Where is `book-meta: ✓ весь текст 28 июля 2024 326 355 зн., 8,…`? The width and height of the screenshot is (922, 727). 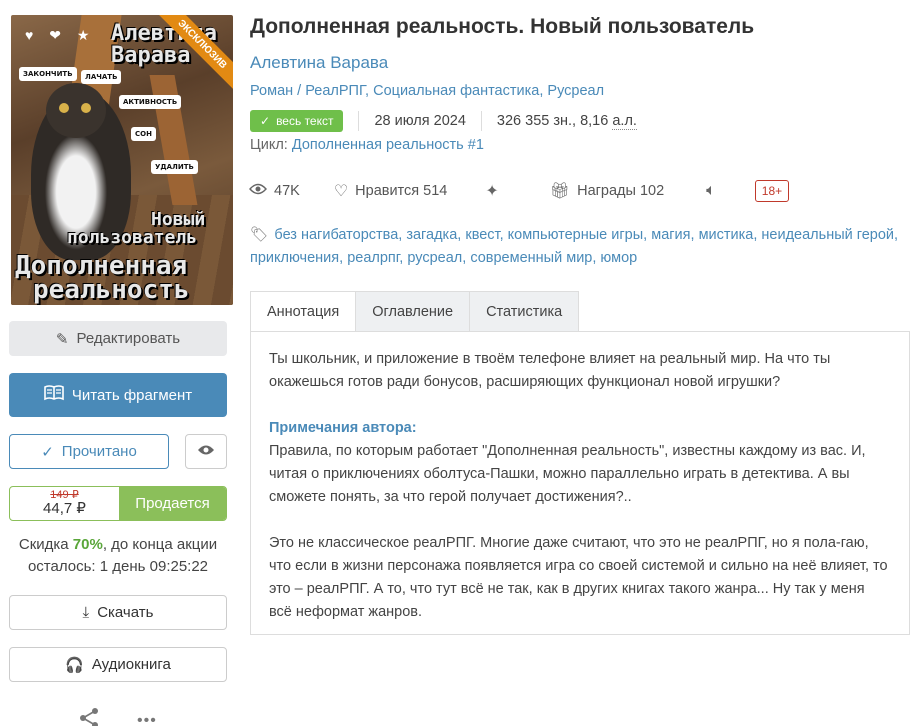 book-meta: ✓ весь текст 28 июля 2024 326 355 зн., 8,… is located at coordinates (443, 121).